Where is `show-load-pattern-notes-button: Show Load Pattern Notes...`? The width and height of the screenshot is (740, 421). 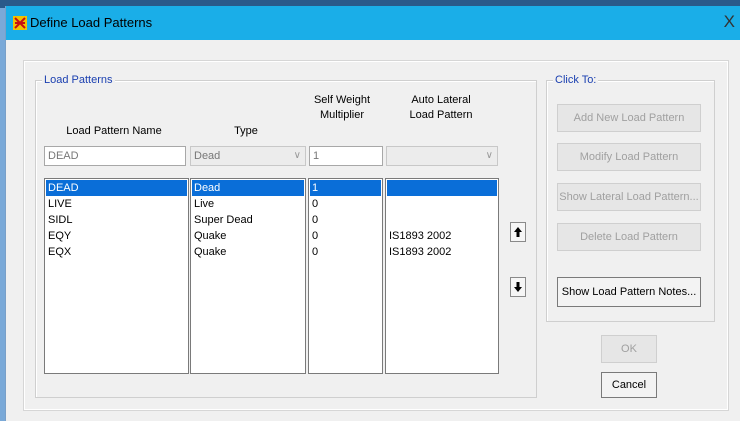 show-load-pattern-notes-button: Show Load Pattern Notes... is located at coordinates (629, 292).